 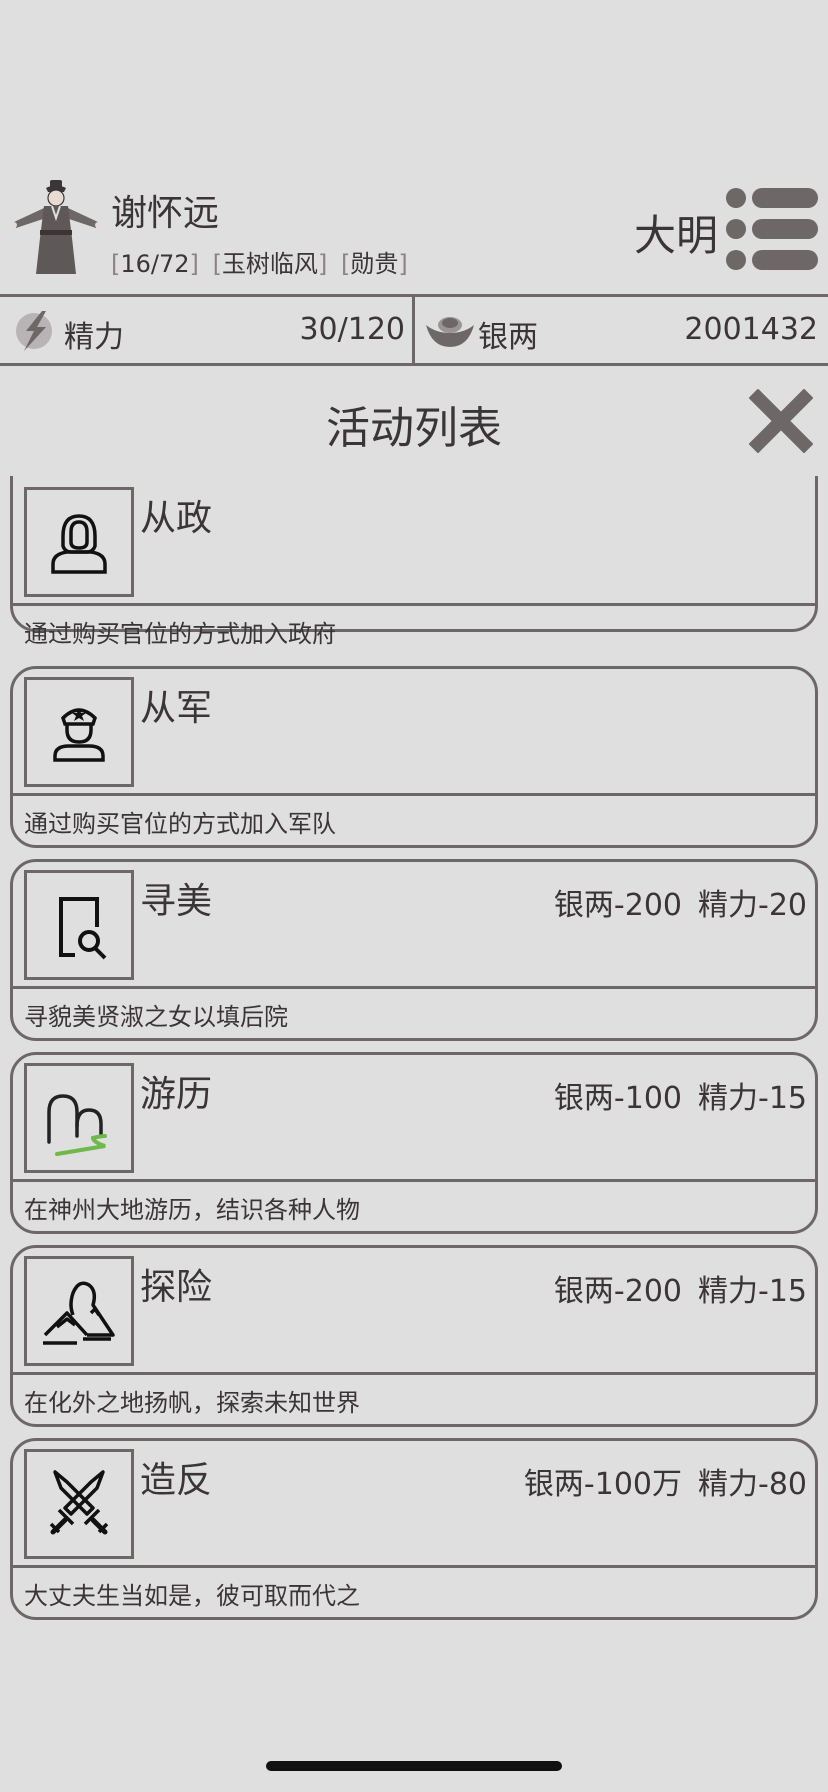 I want to click on tag-rank: [勋贵], so click(x=374, y=264).